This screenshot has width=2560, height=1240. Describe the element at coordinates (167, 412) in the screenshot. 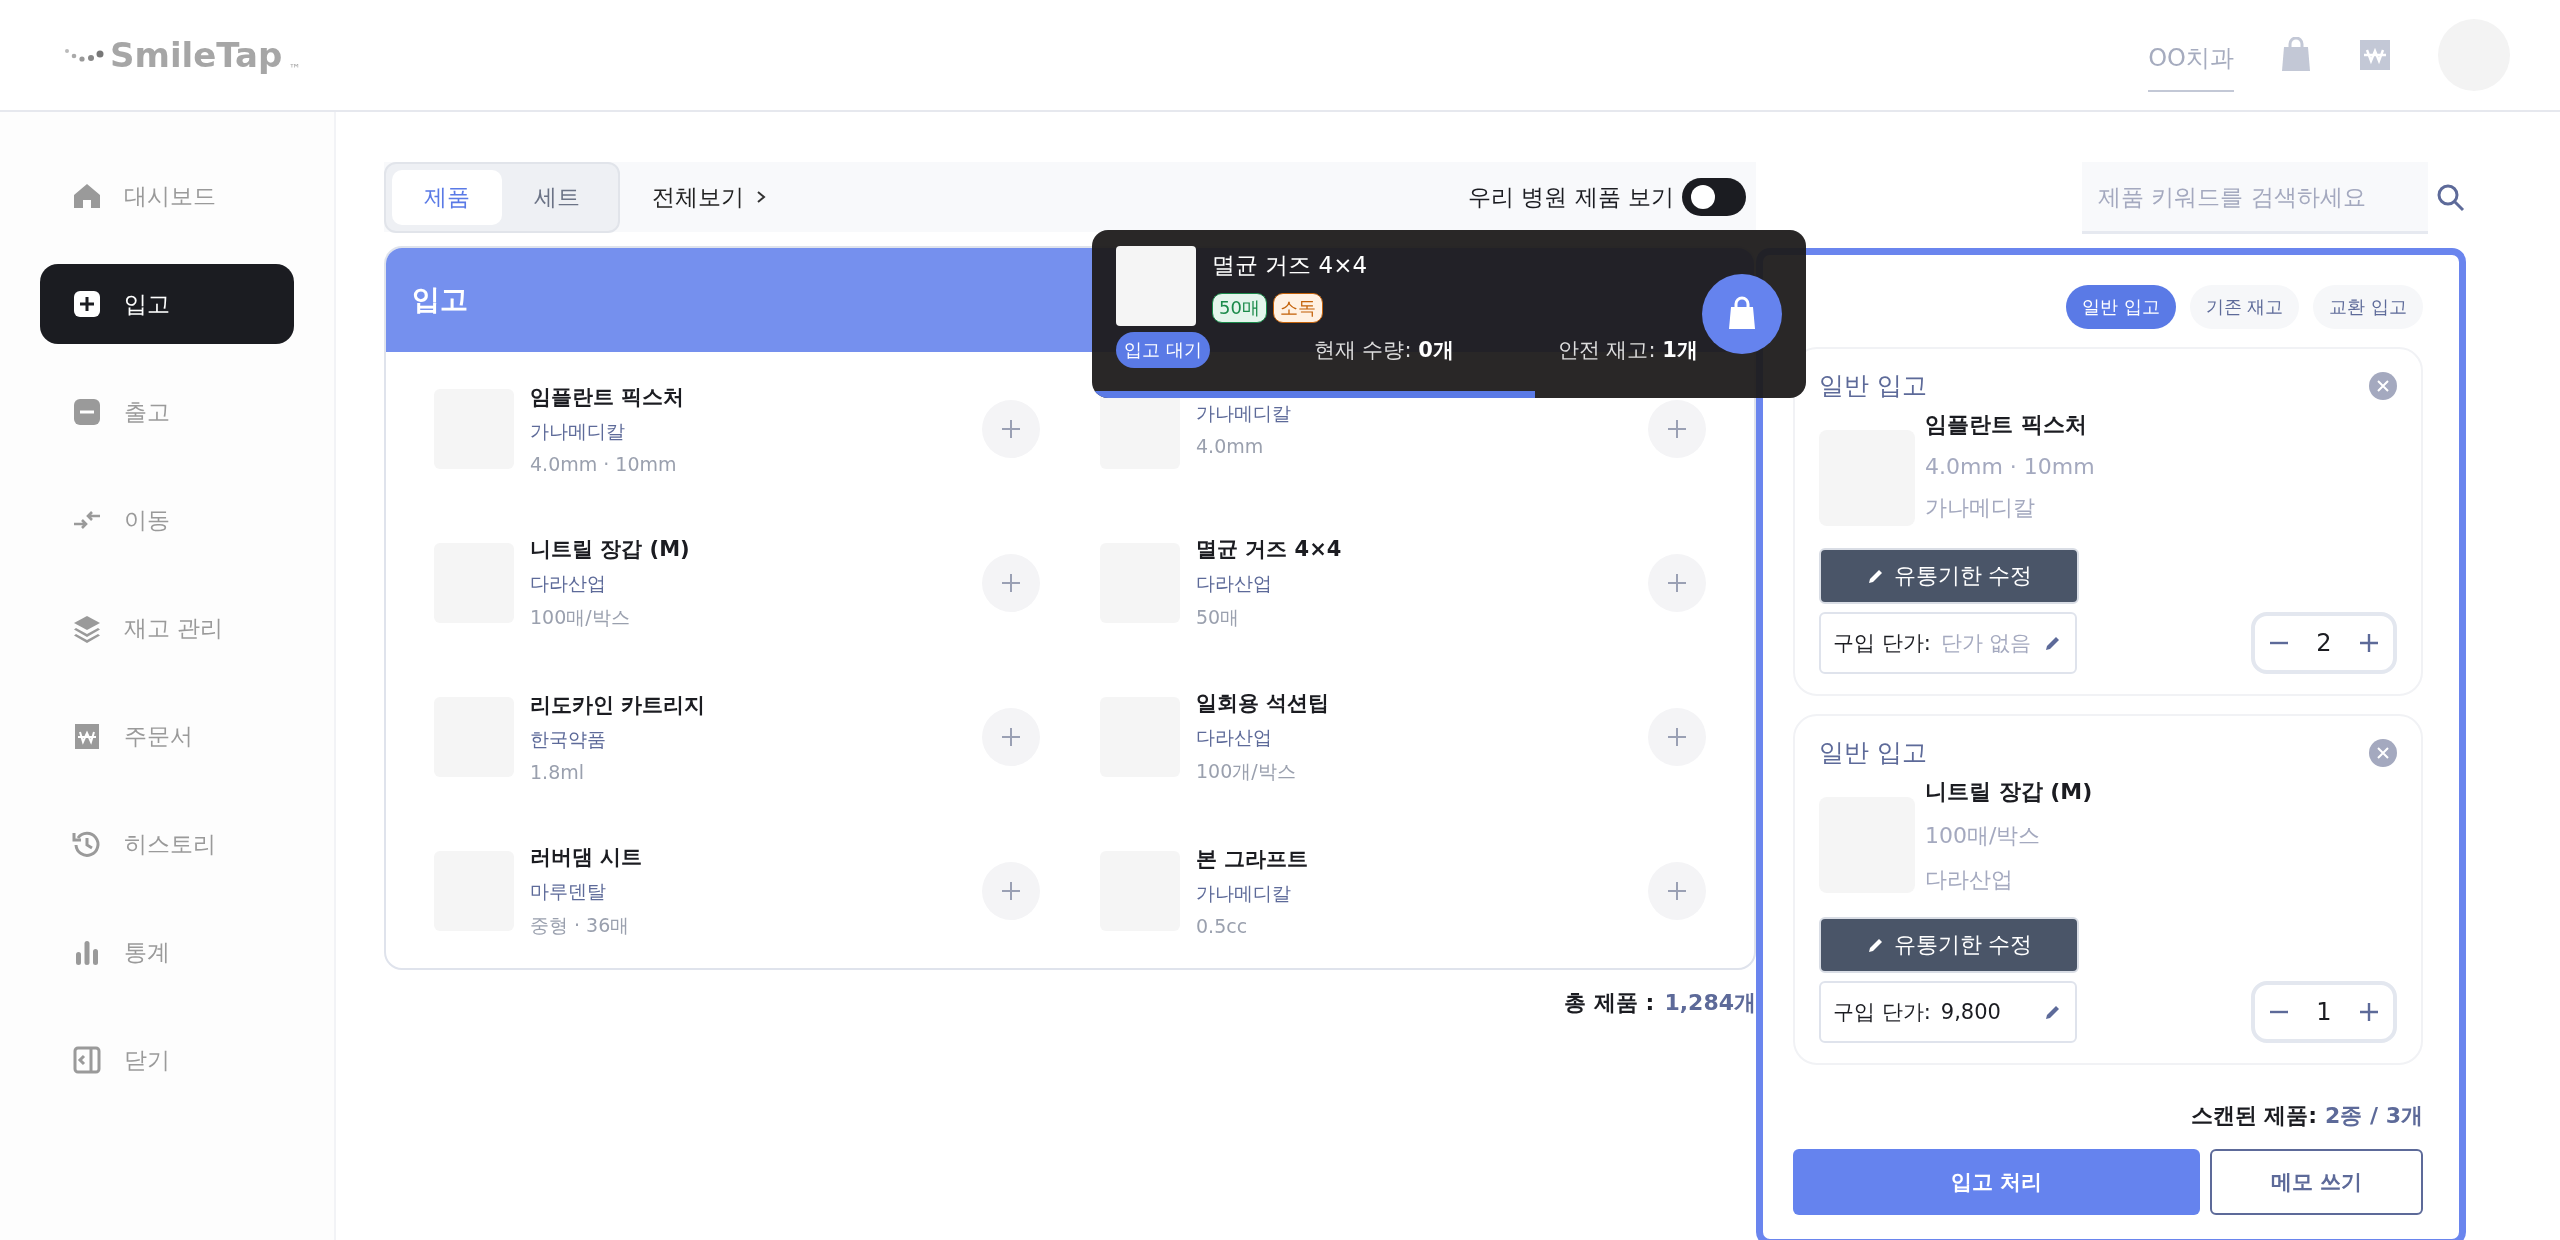

I see `sidebar-item: 출고` at that location.